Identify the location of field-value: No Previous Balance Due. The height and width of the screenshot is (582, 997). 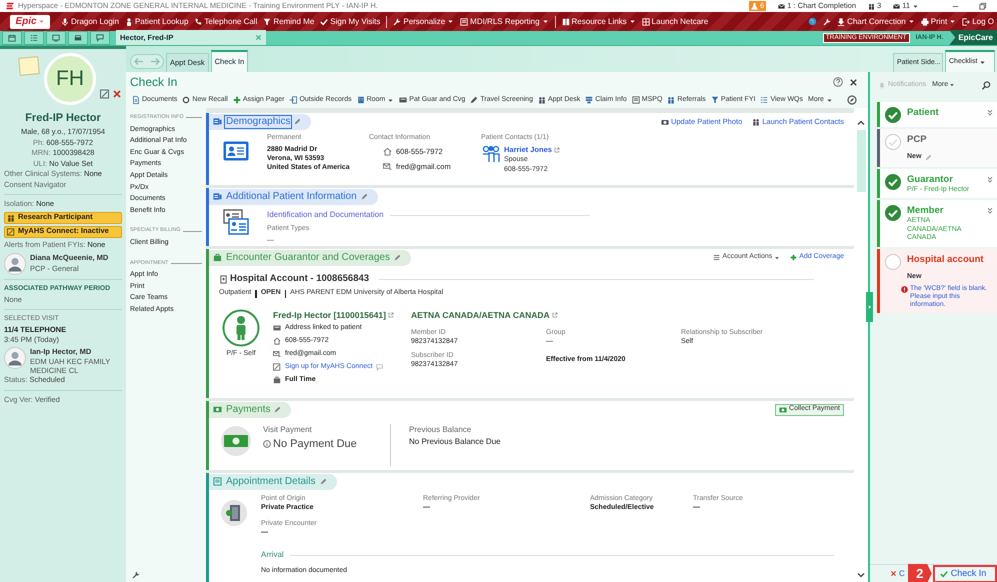
(455, 442).